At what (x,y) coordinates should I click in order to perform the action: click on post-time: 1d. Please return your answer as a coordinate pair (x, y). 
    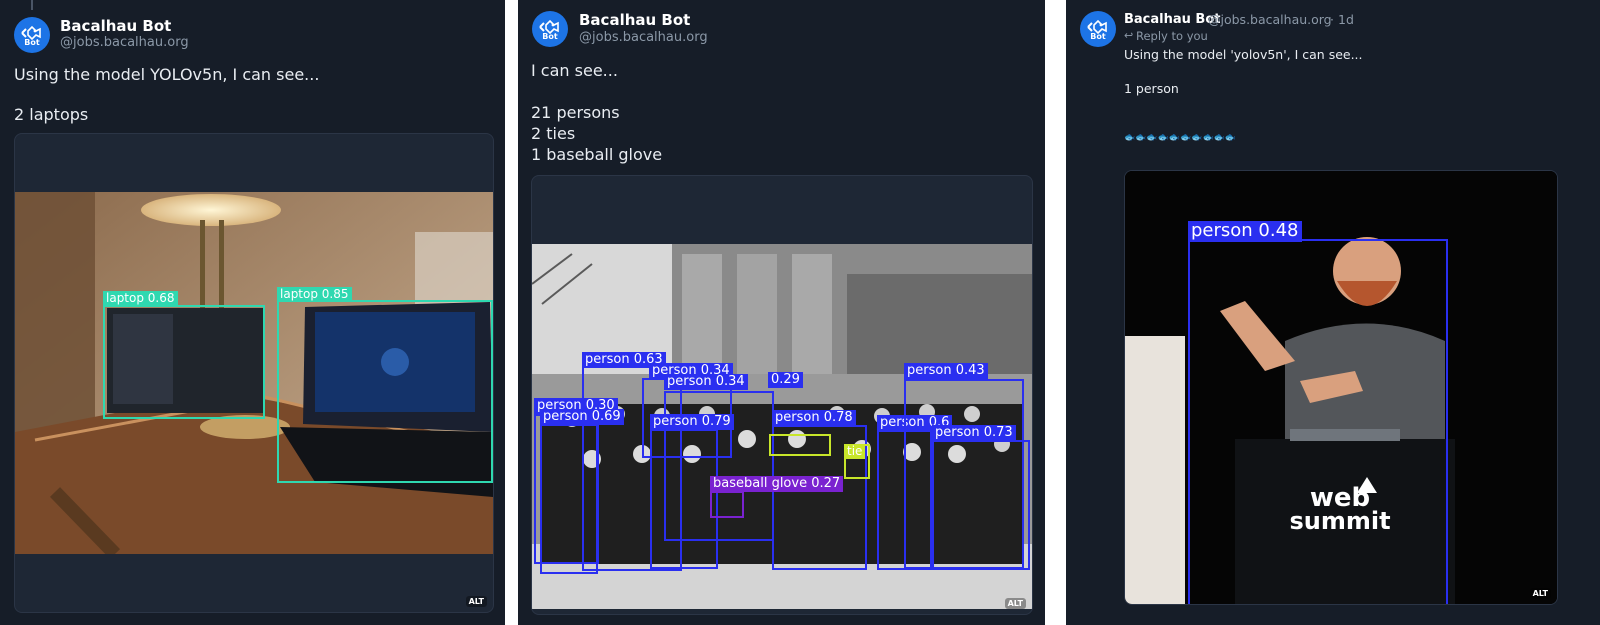
    Looking at the image, I should click on (1346, 19).